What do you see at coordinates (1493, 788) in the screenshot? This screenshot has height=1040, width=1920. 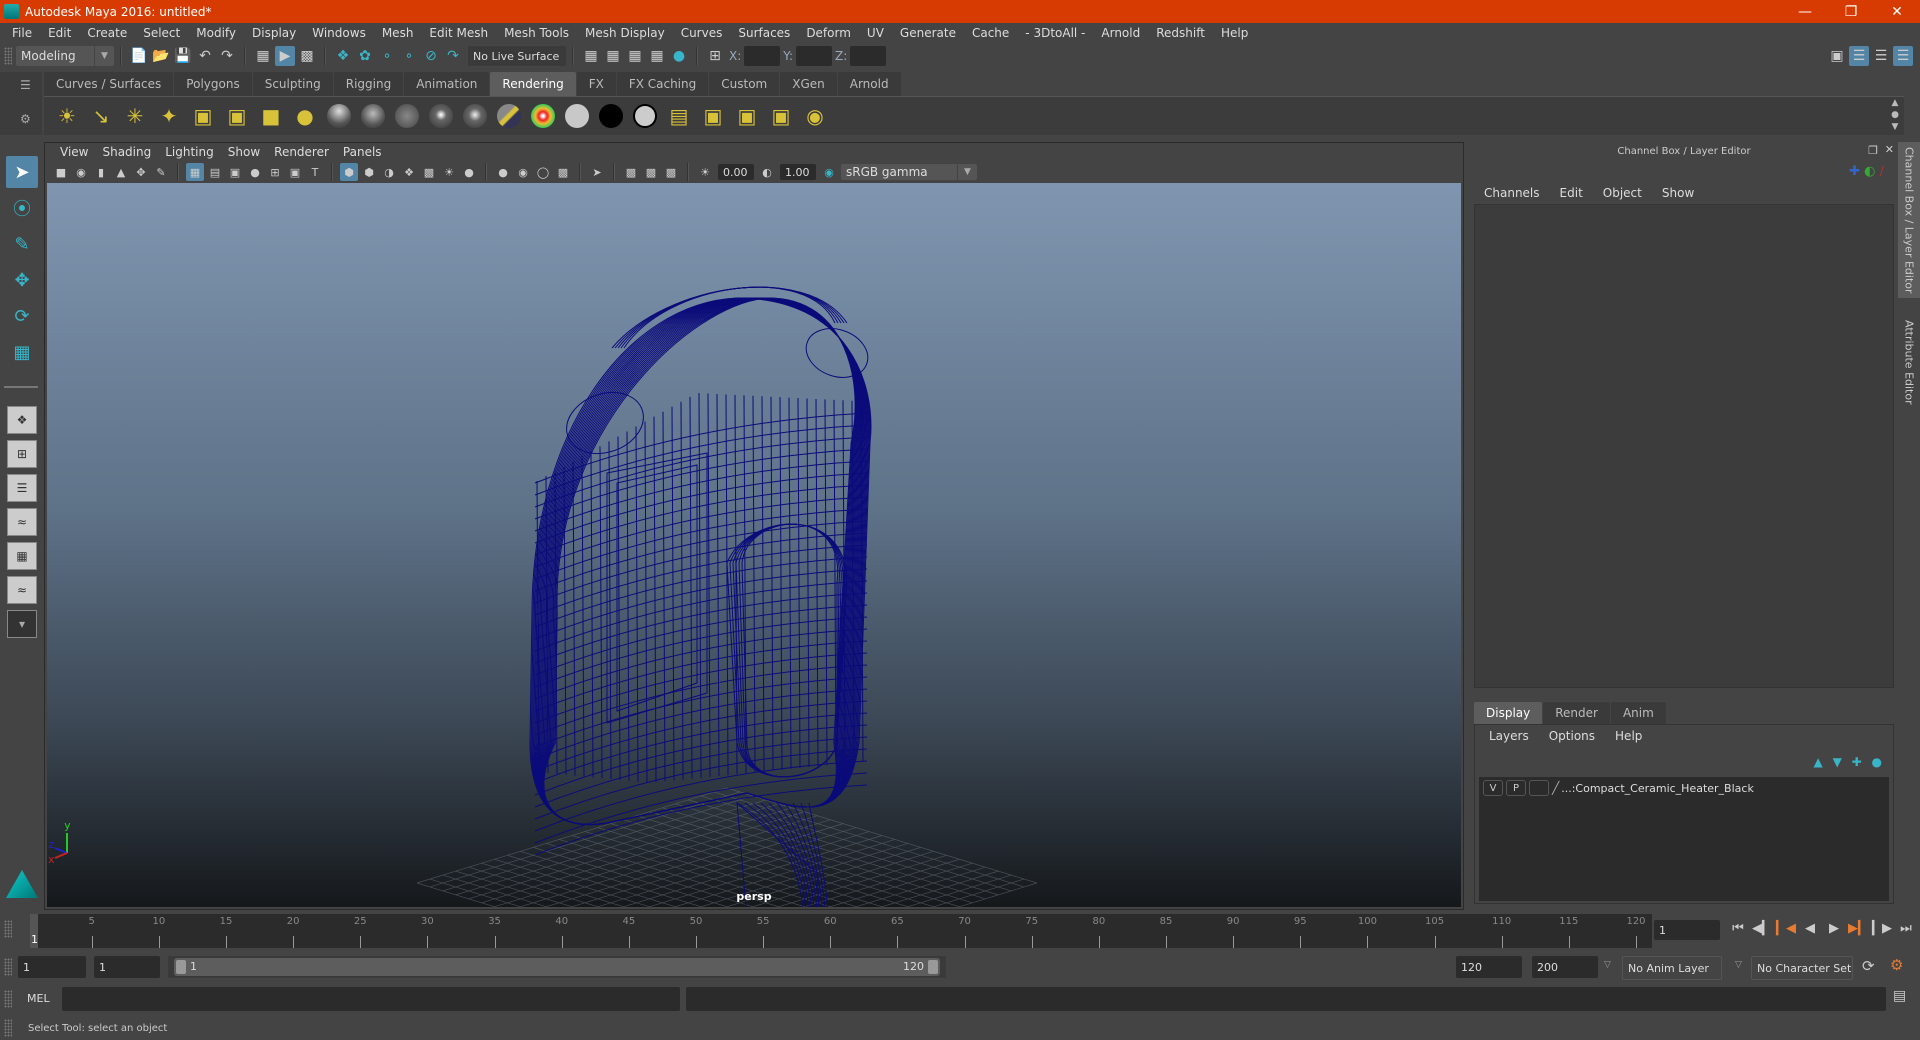 I see `layer-visibility-toggle: V` at bounding box center [1493, 788].